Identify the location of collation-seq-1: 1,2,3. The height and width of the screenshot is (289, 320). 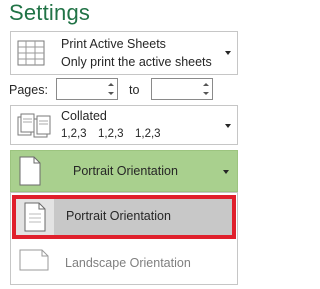
(74, 134).